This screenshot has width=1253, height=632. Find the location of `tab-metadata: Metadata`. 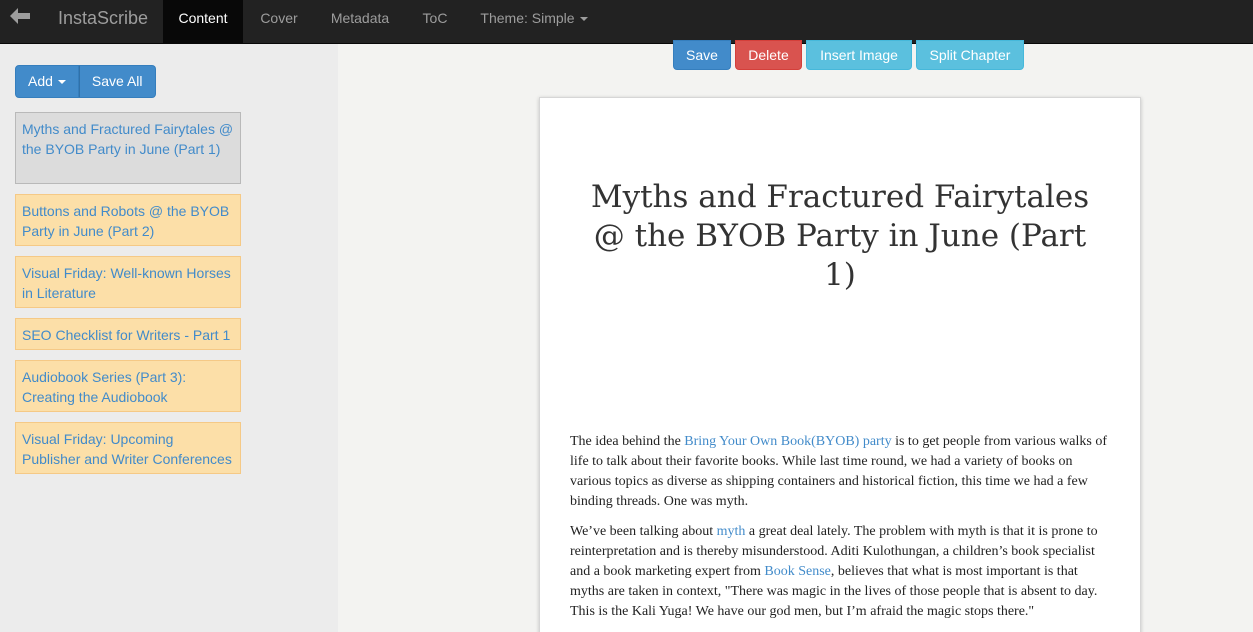

tab-metadata: Metadata is located at coordinates (360, 21).